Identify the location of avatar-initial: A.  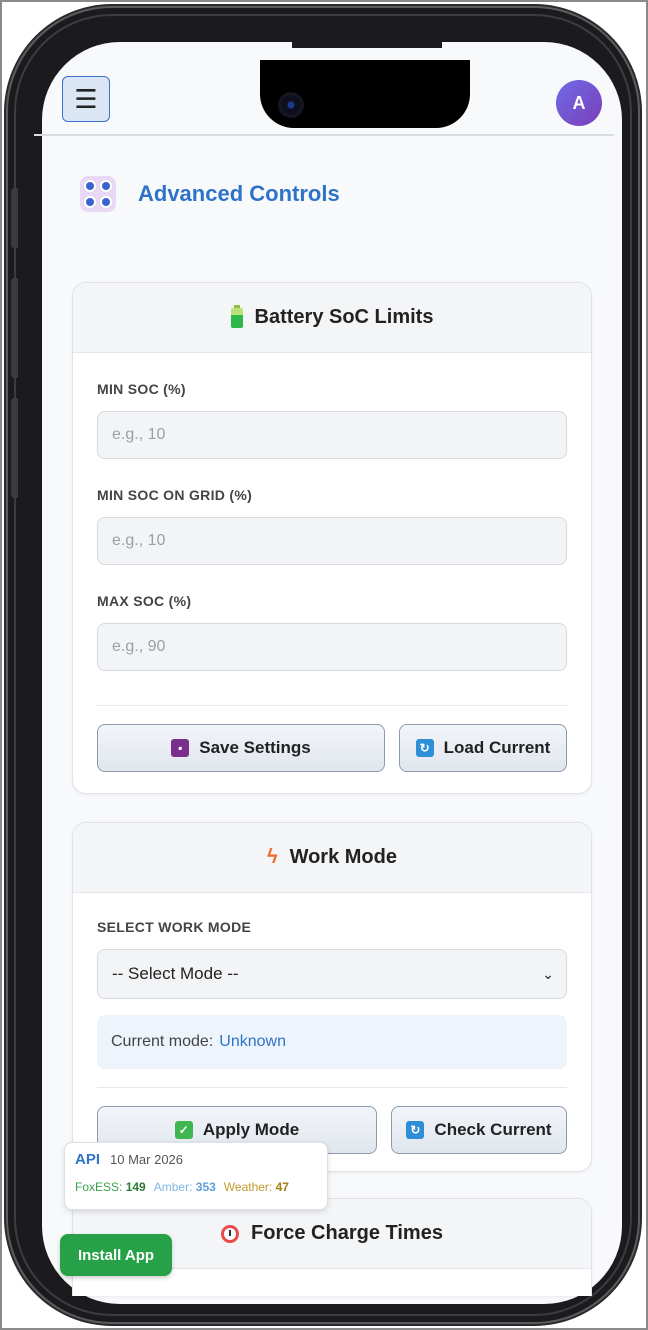
(579, 102).